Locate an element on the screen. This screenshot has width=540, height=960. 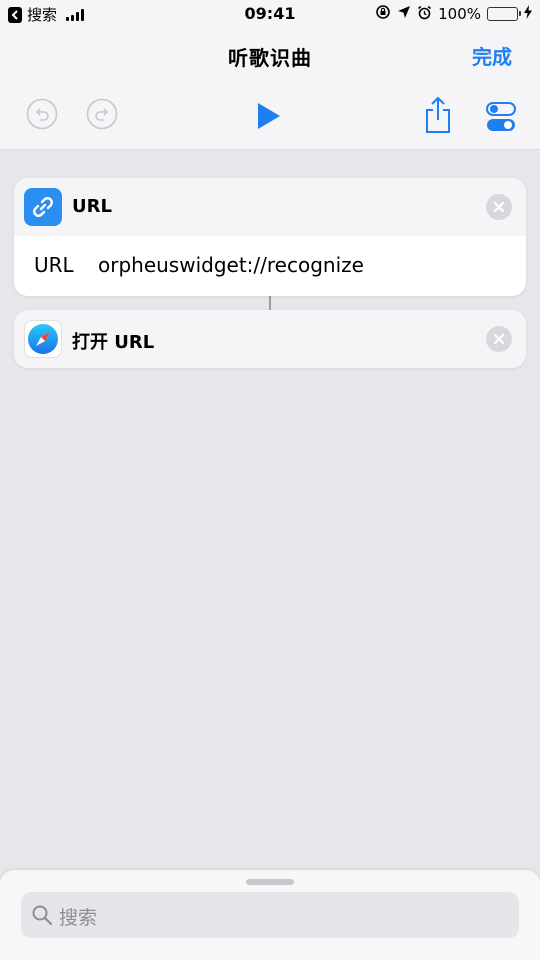
share-button is located at coordinates (438, 117).